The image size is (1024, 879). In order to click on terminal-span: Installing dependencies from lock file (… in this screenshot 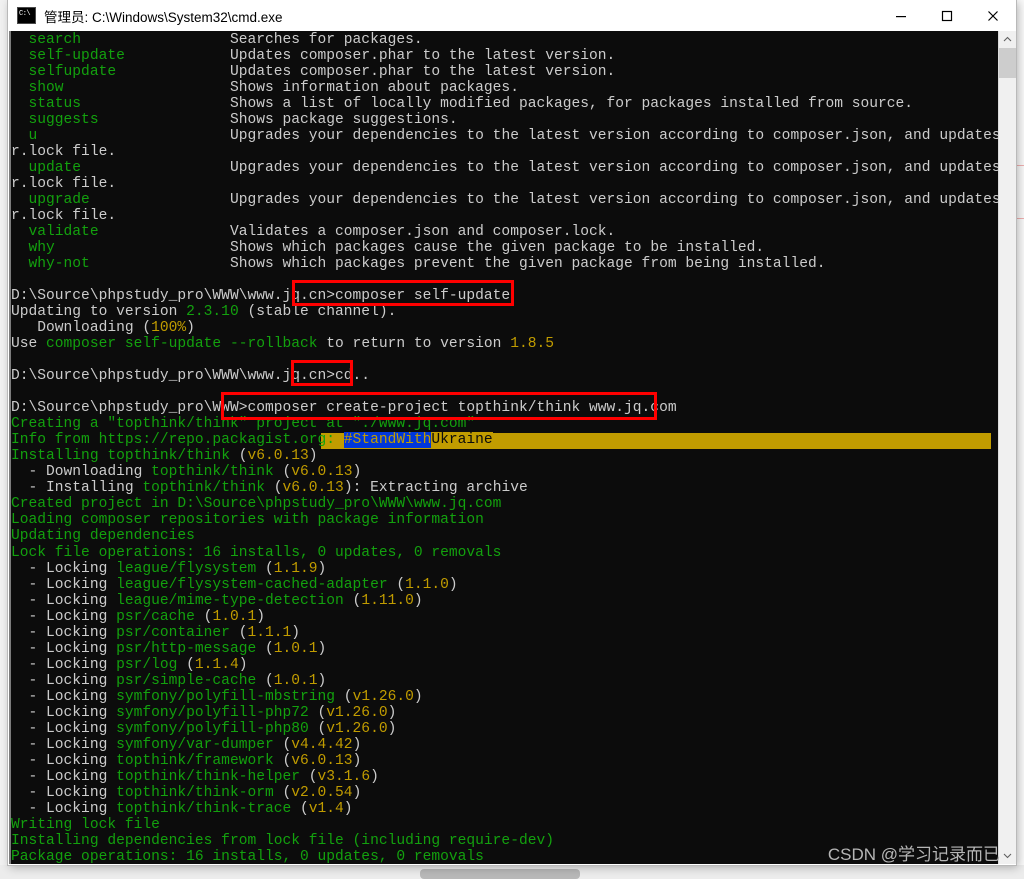, I will do `click(282, 840)`.